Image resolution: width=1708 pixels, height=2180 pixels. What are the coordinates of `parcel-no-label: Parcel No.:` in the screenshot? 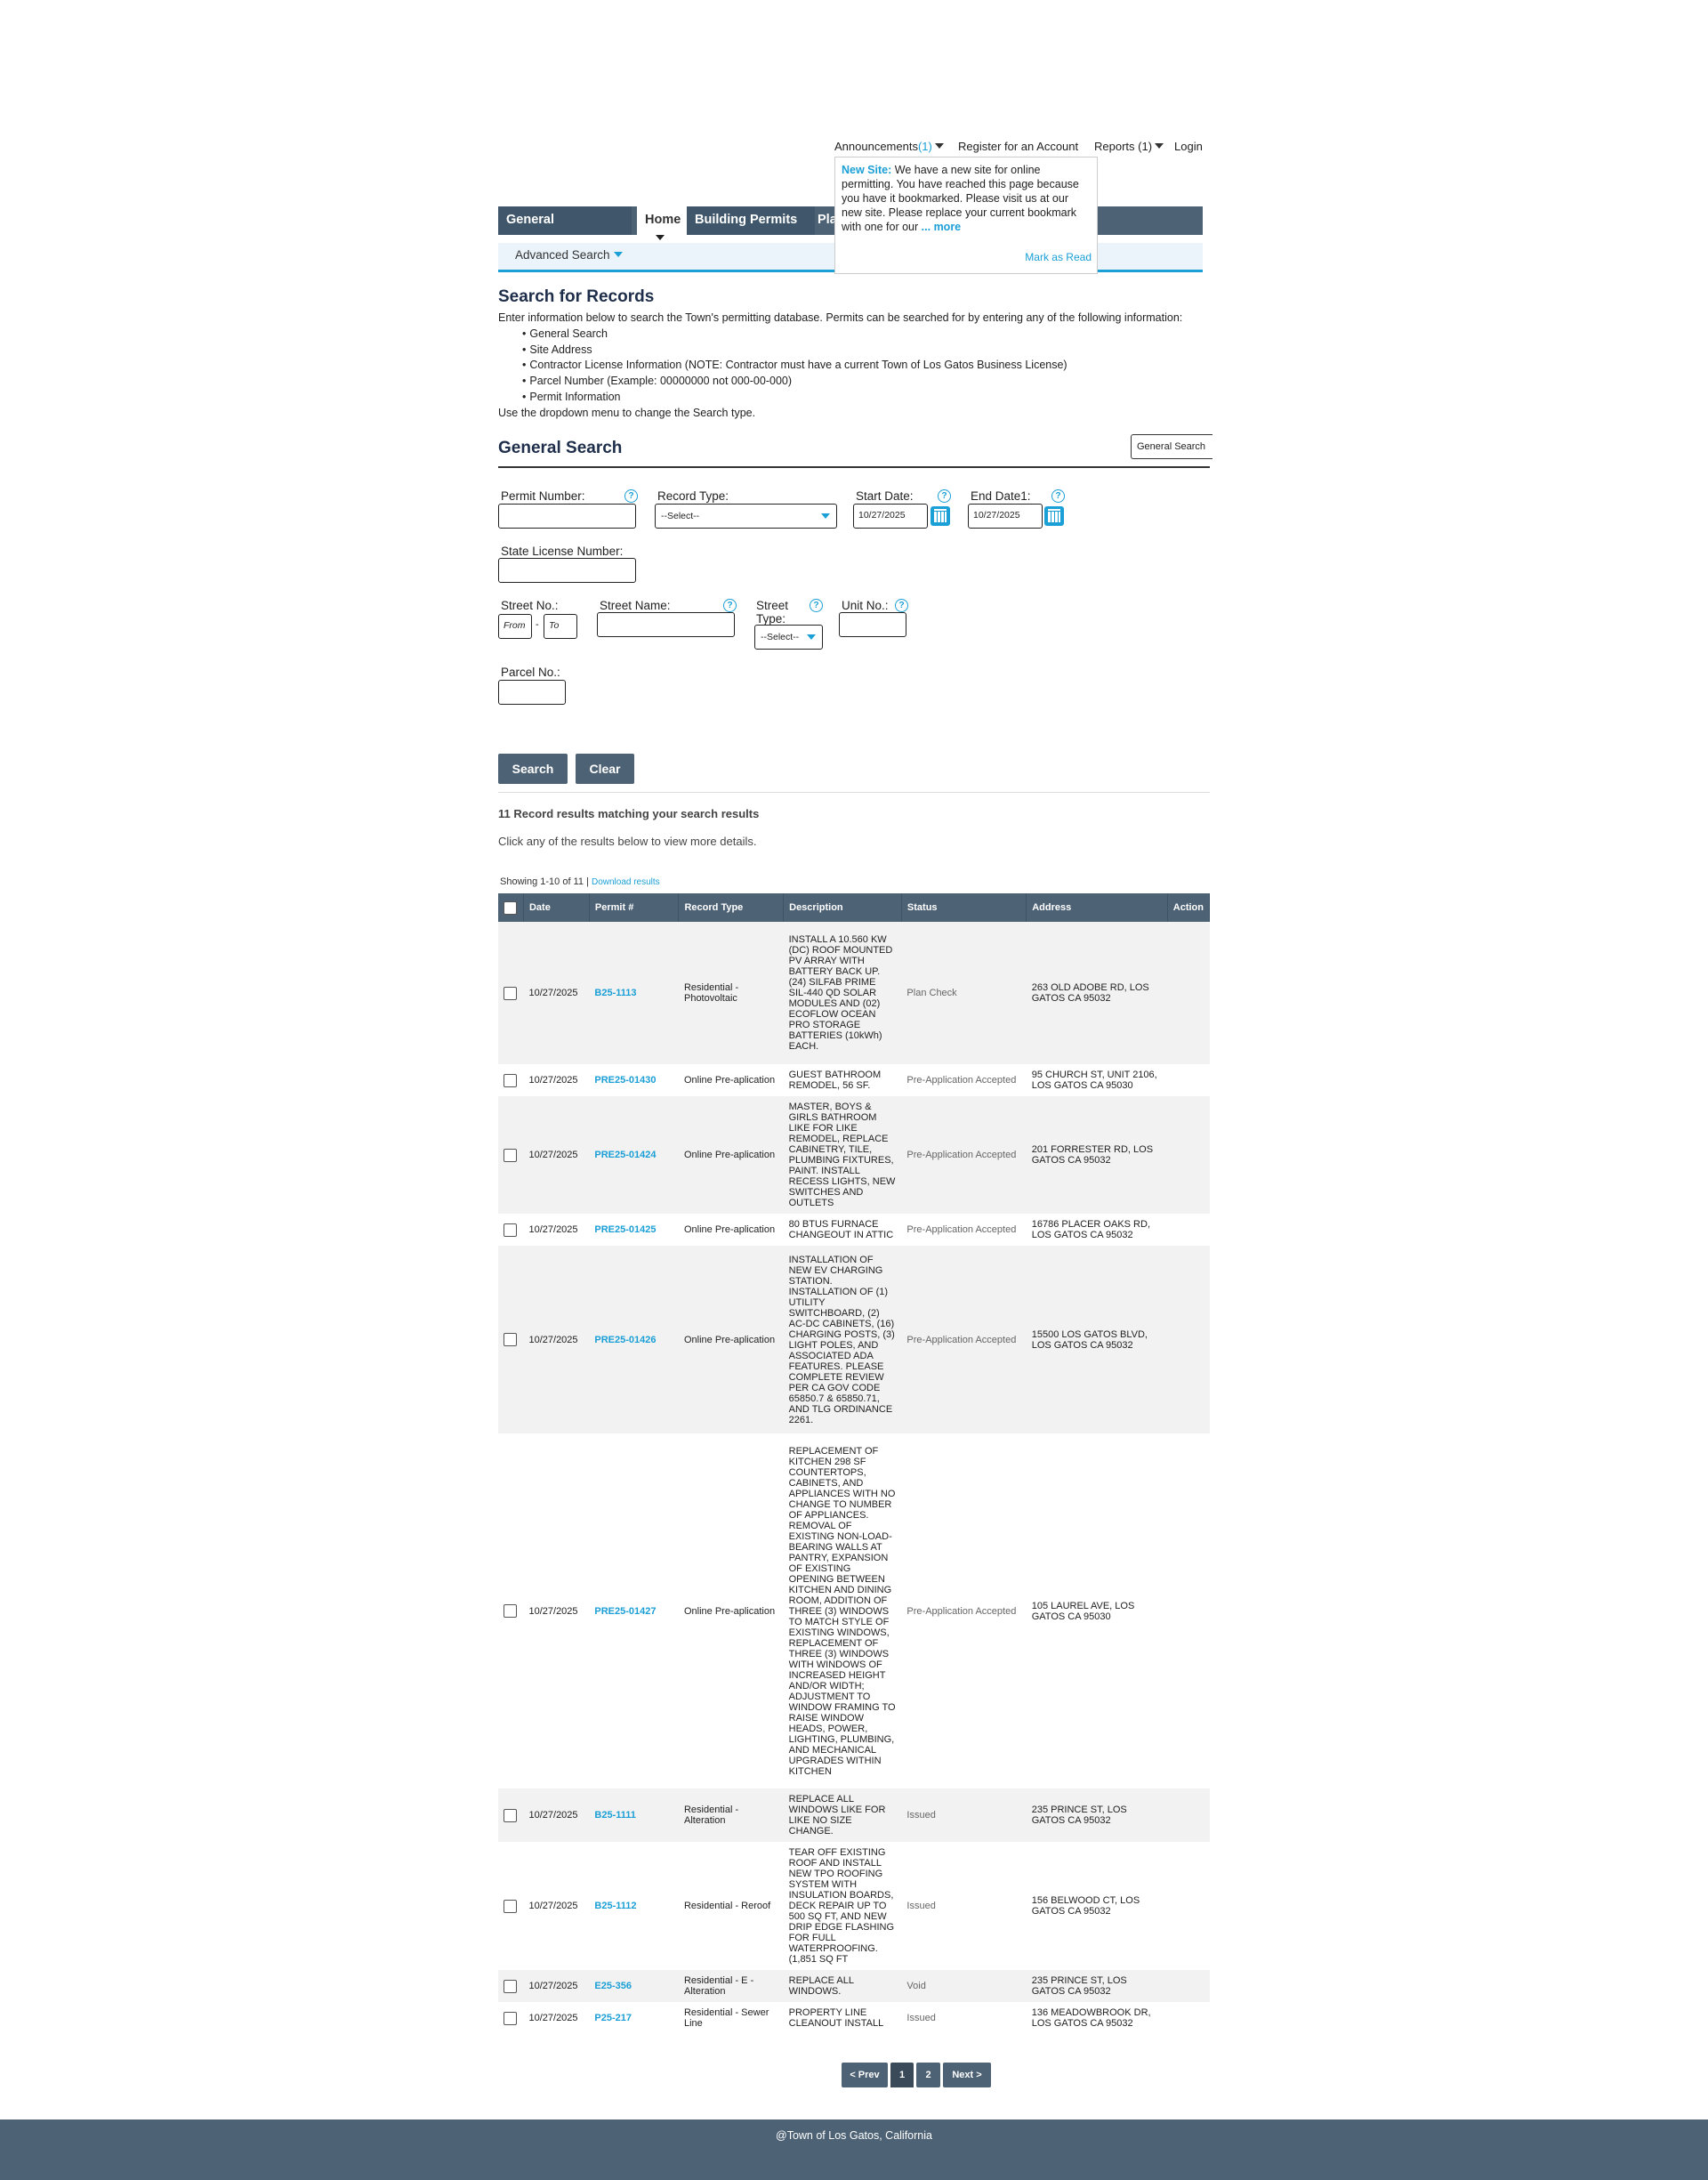 It's located at (530, 672).